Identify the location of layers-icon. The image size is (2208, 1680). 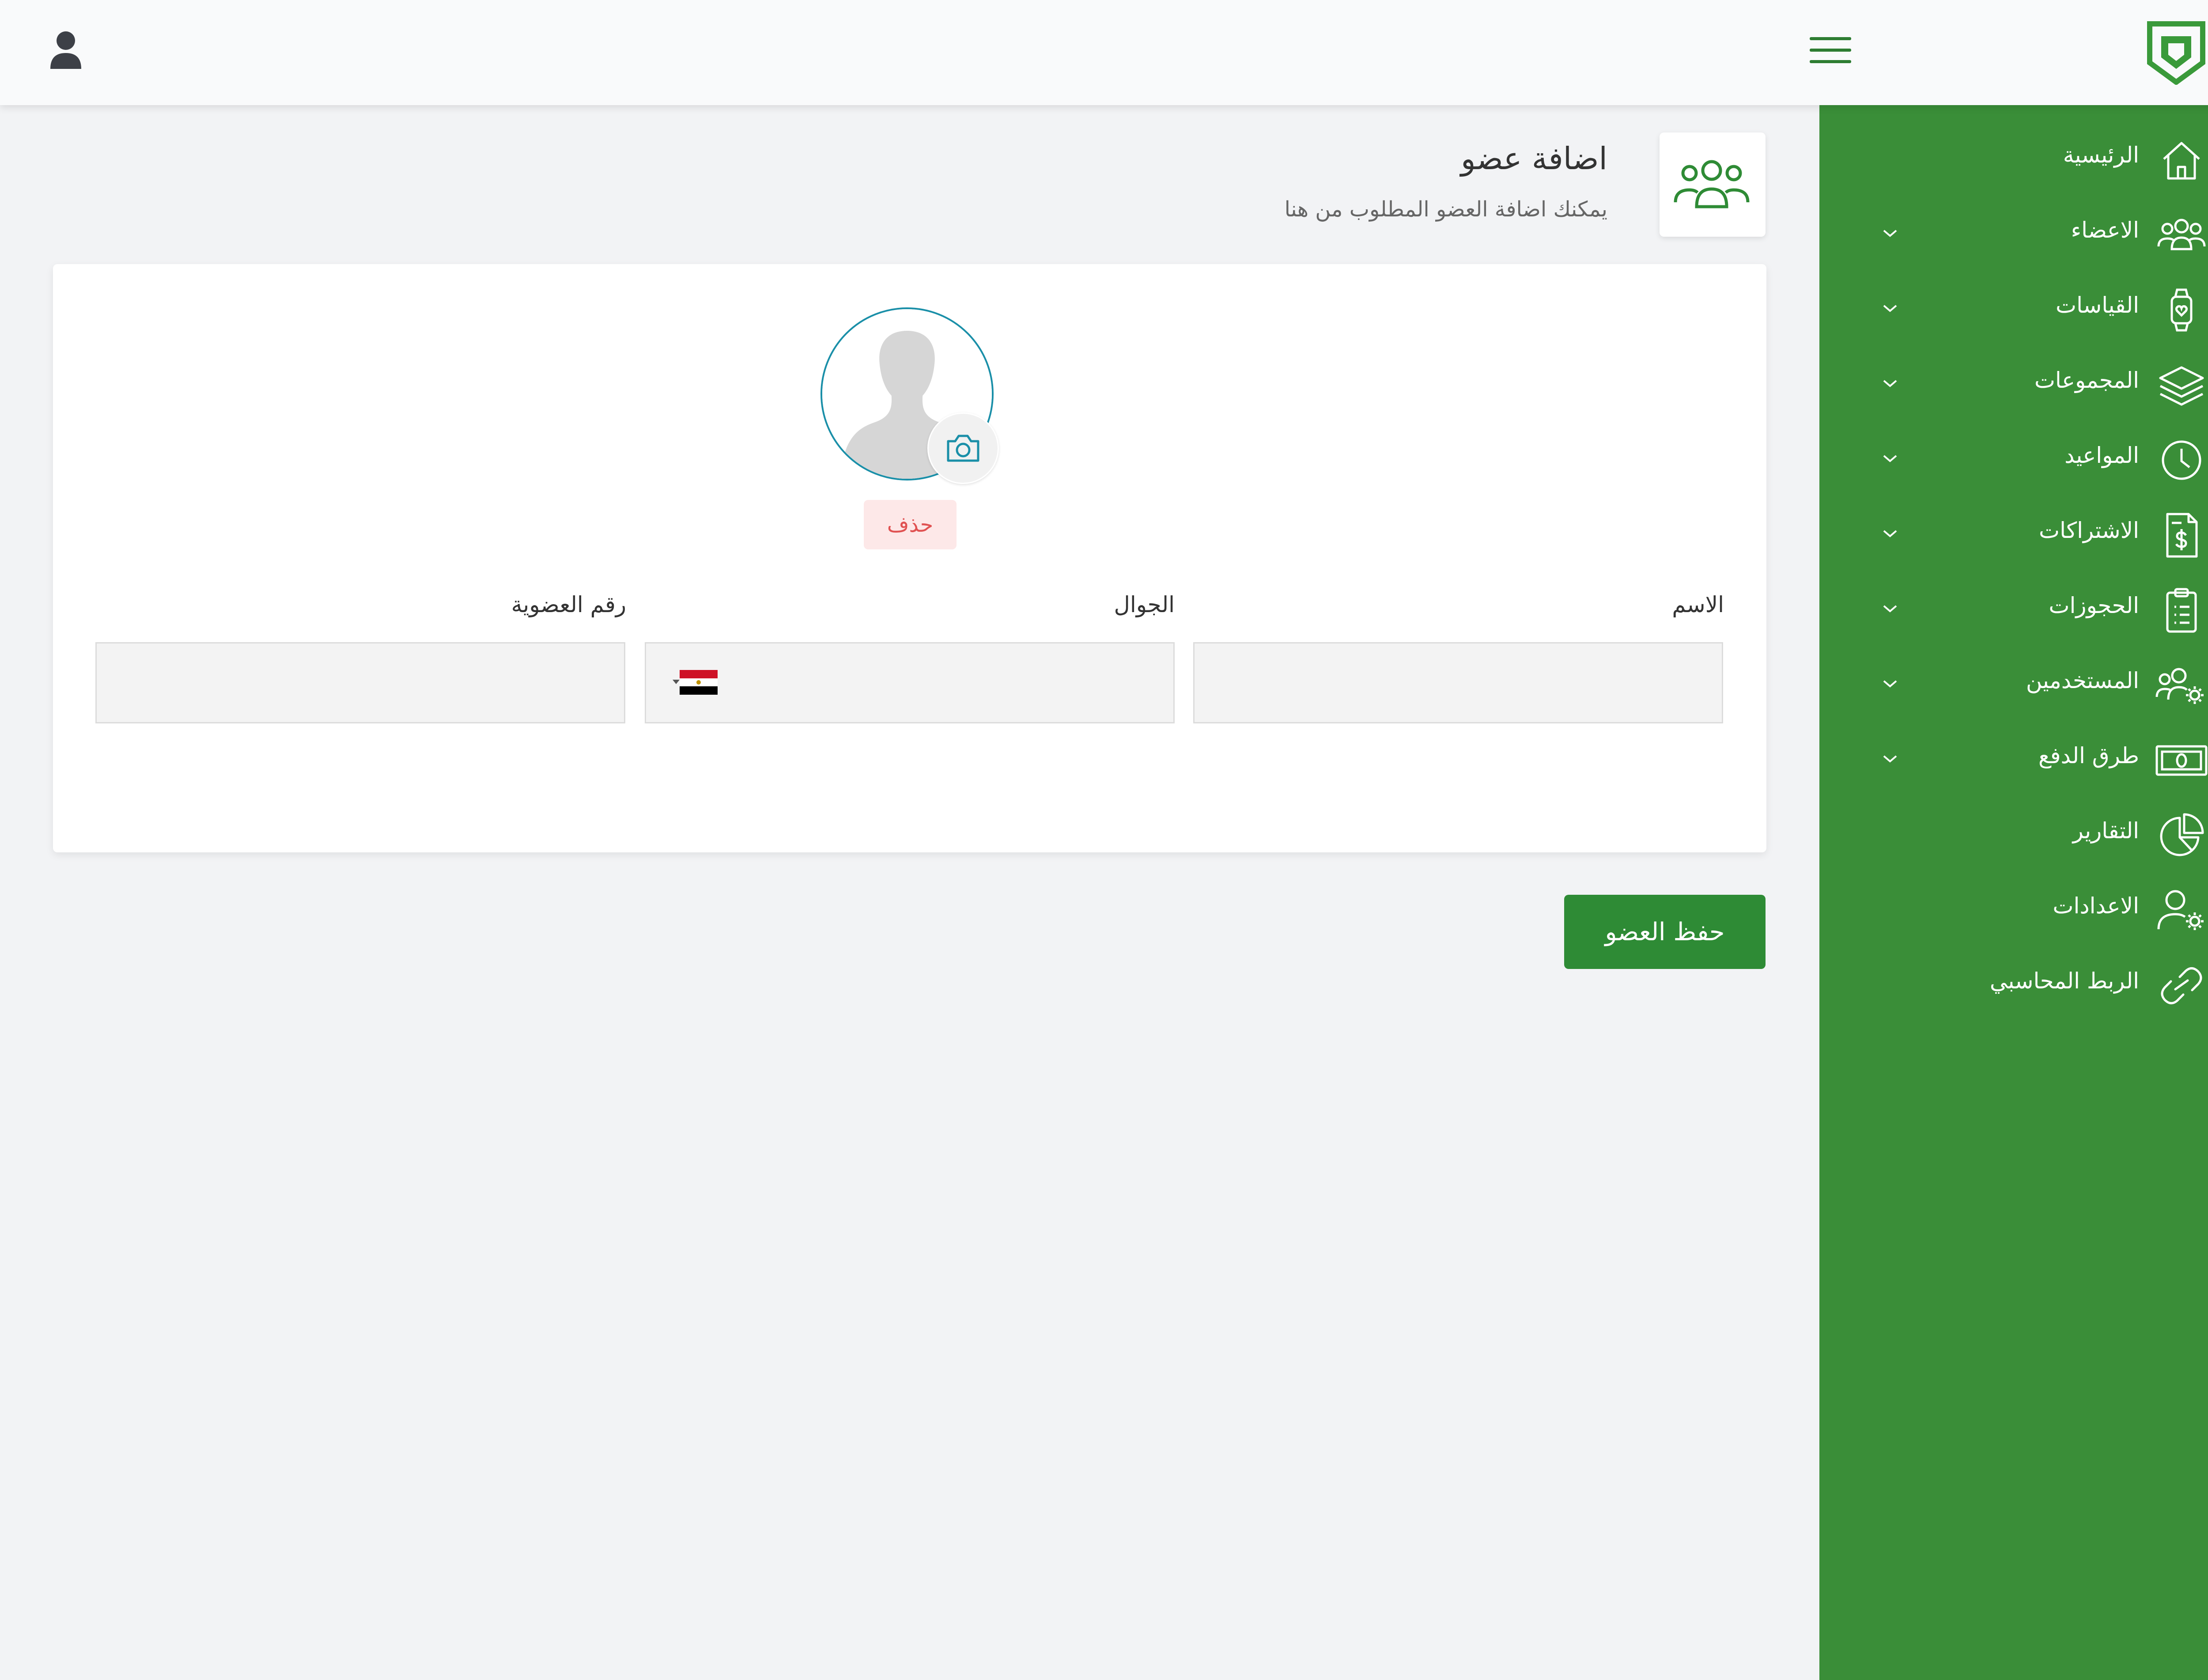
(2181, 386).